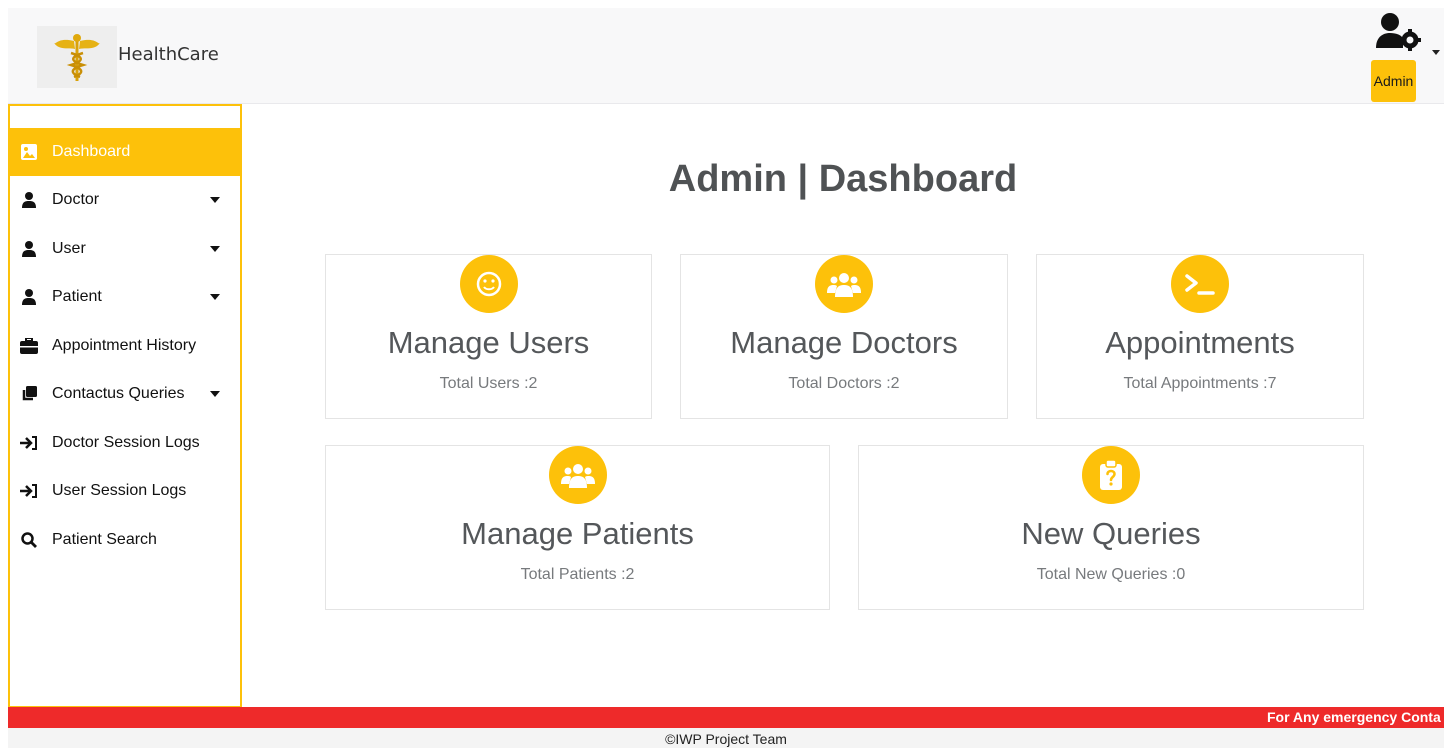 Image resolution: width=1444 pixels, height=748 pixels. Describe the element at coordinates (77, 57) in the screenshot. I see `caduceus-logo` at that location.